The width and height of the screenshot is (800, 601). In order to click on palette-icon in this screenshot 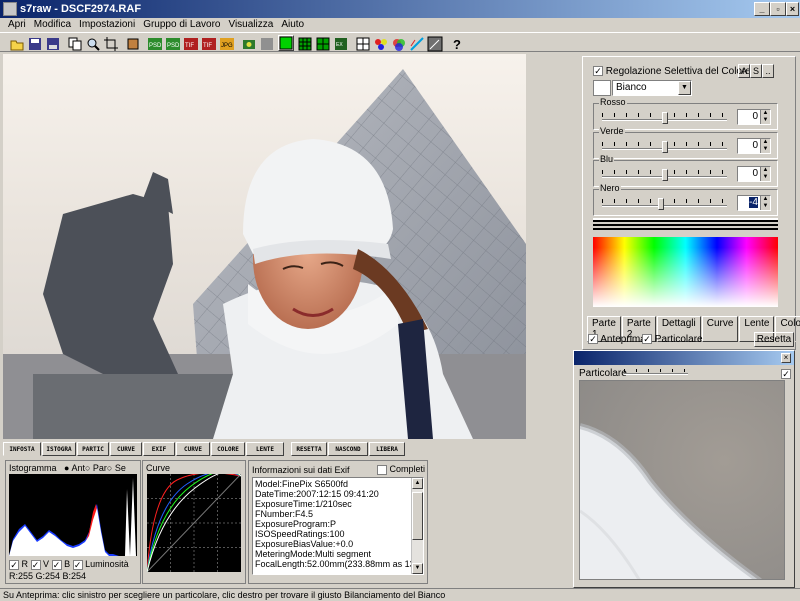, I will do `click(380, 43)`.